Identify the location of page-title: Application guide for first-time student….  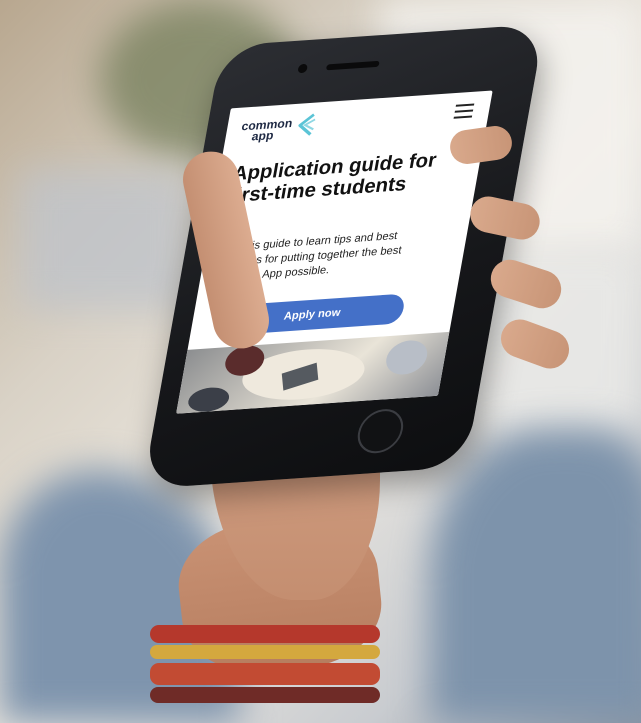
(333, 178).